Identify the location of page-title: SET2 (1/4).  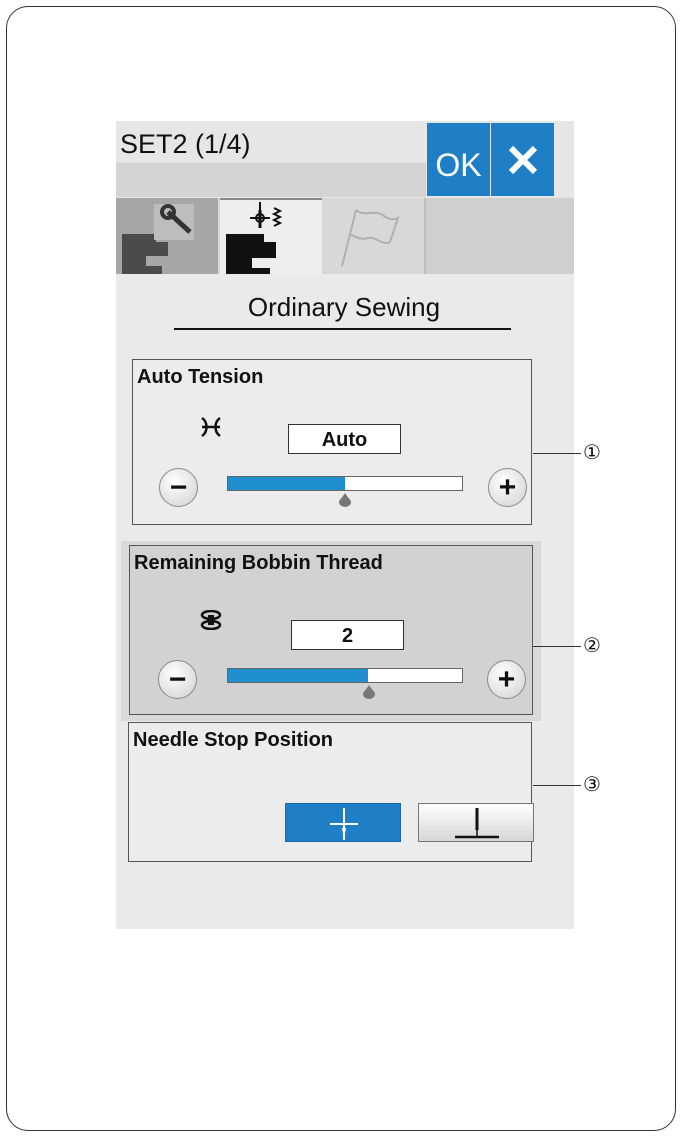
(185, 144).